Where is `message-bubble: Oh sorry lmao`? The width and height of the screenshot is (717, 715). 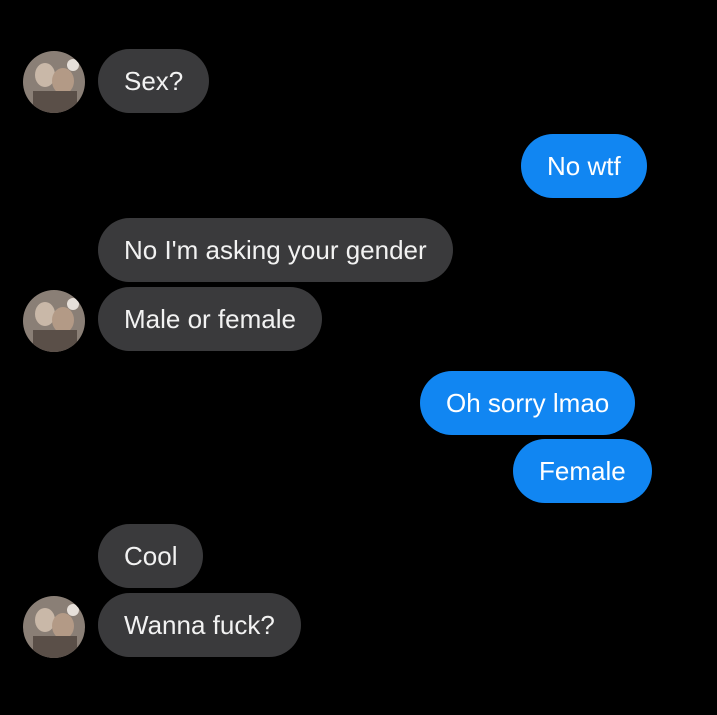 message-bubble: Oh sorry lmao is located at coordinates (528, 403).